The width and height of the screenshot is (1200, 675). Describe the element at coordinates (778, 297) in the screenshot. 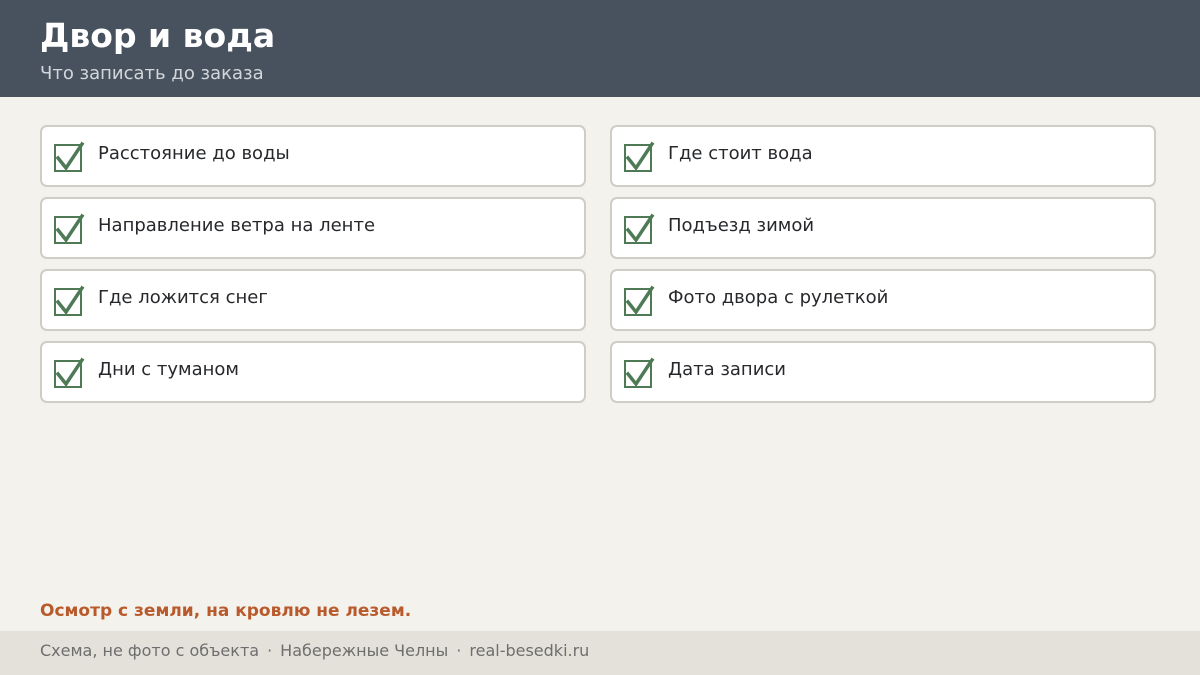

I see `checklist-item-label: Фото двора с рулеткой` at that location.